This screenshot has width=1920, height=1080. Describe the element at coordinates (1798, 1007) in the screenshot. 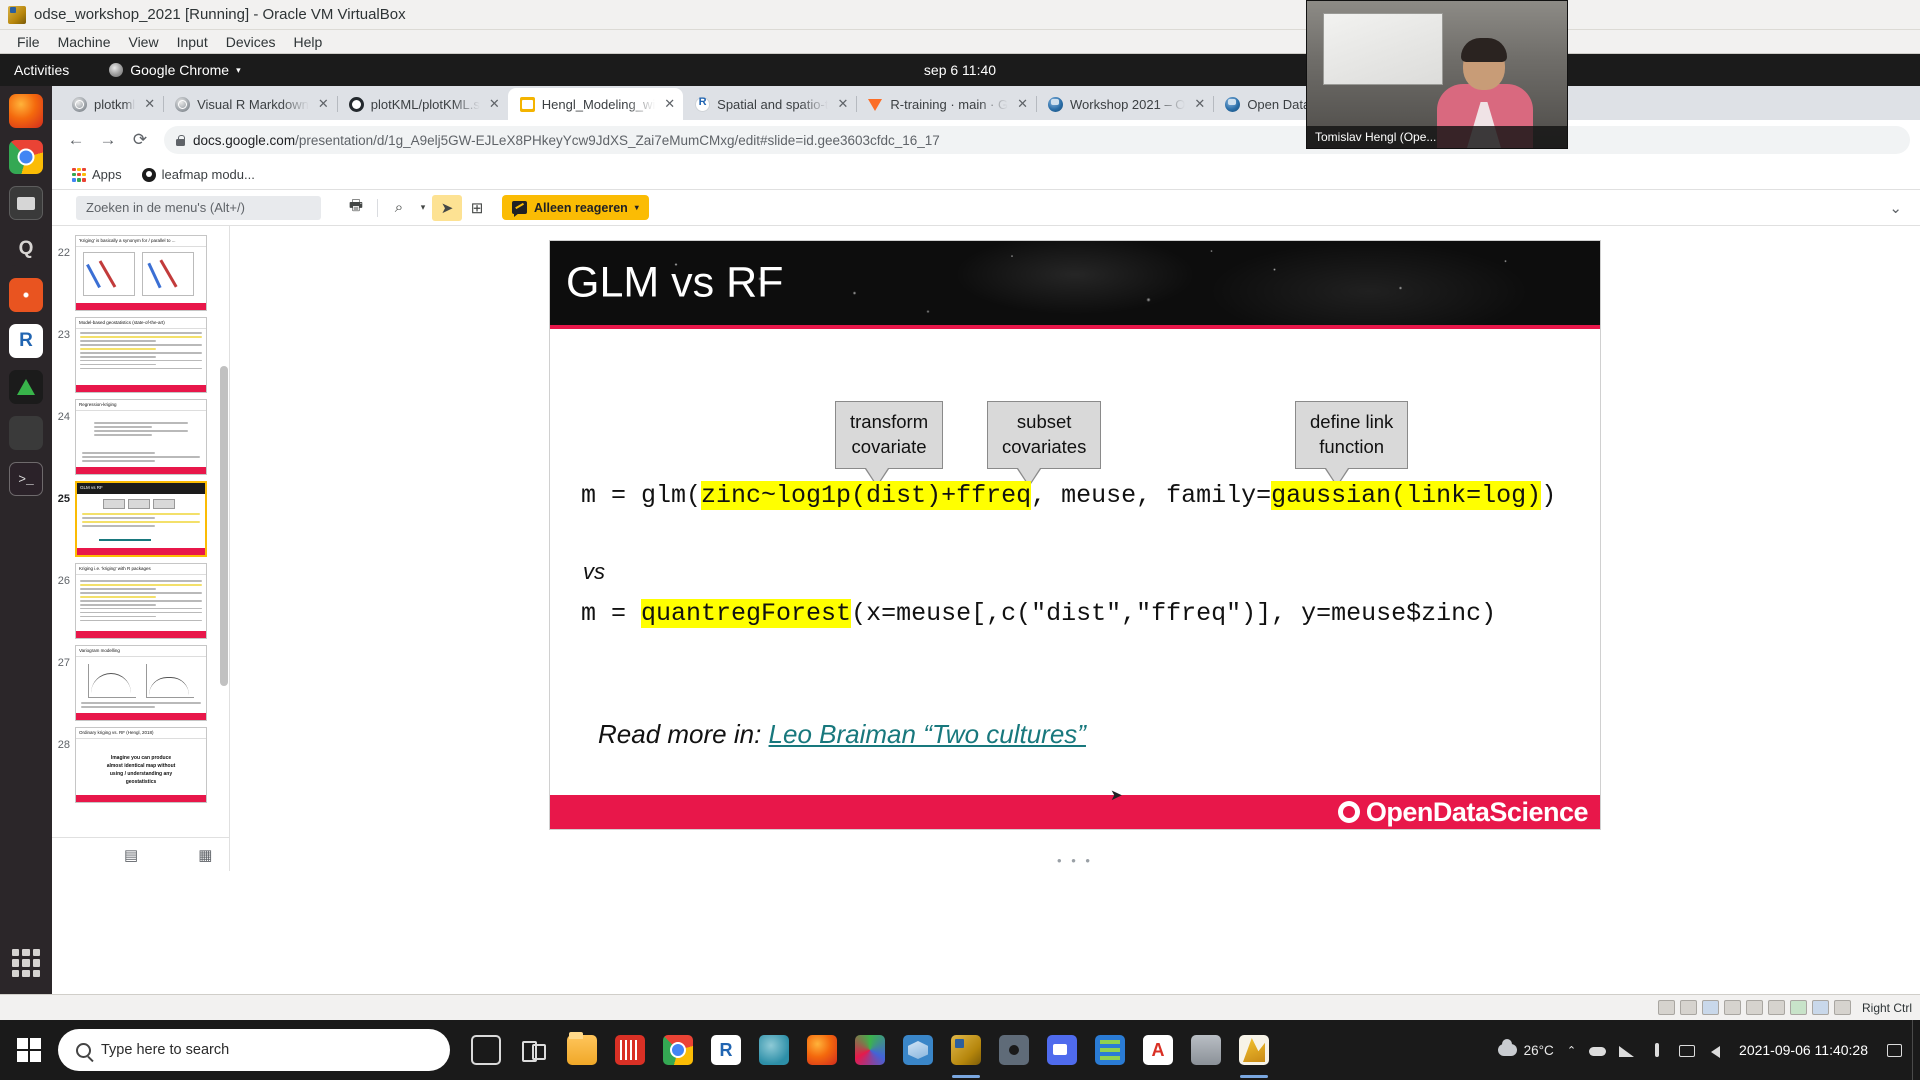

I see `status-recording-icon` at that location.